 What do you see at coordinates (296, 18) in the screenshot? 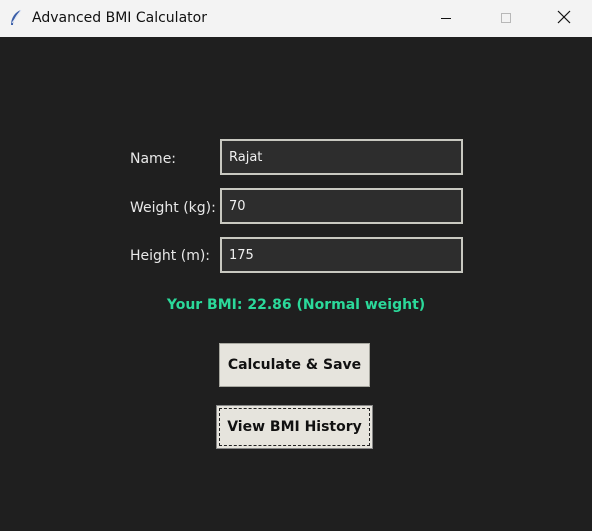
I see `title-bar: Advanced BMI Calculator` at bounding box center [296, 18].